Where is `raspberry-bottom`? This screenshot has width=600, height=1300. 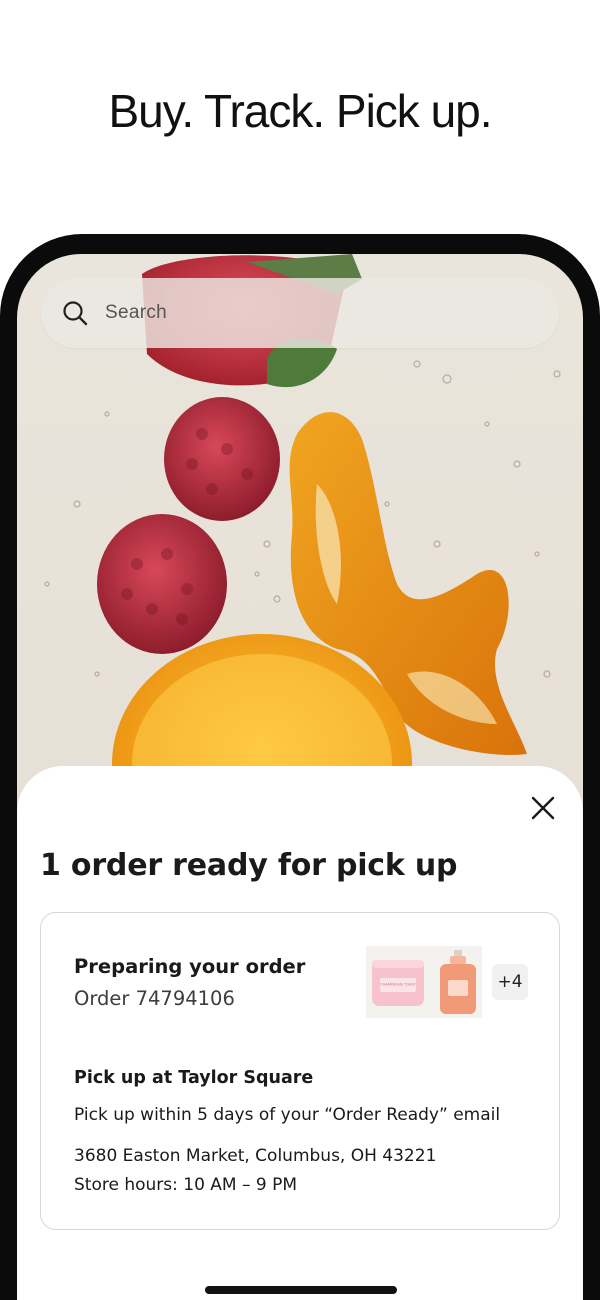 raspberry-bottom is located at coordinates (162, 584).